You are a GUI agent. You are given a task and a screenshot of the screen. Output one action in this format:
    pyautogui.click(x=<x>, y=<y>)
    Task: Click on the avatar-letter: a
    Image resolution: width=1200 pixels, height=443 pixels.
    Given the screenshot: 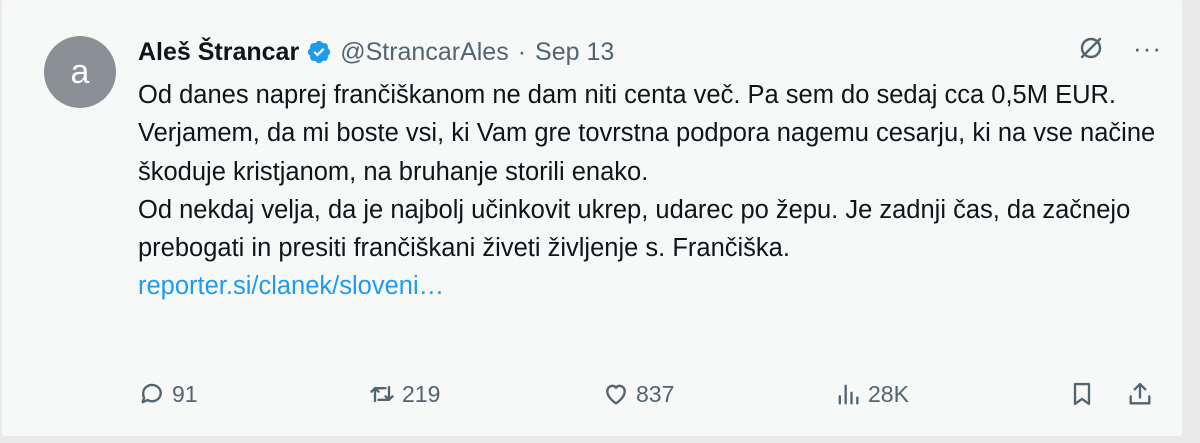 What is the action you would take?
    pyautogui.click(x=80, y=71)
    